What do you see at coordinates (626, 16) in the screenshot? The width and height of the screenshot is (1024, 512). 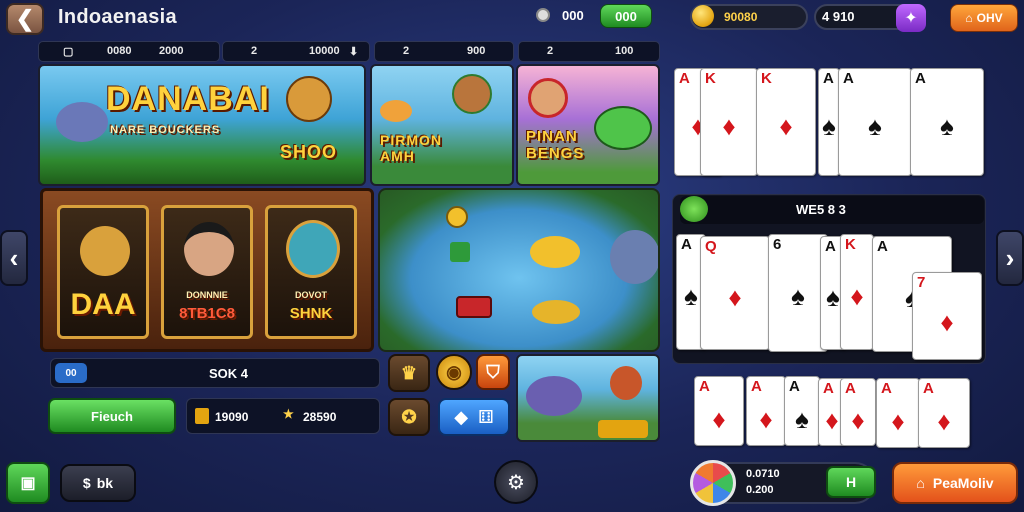 I see `top-green-button: 000` at bounding box center [626, 16].